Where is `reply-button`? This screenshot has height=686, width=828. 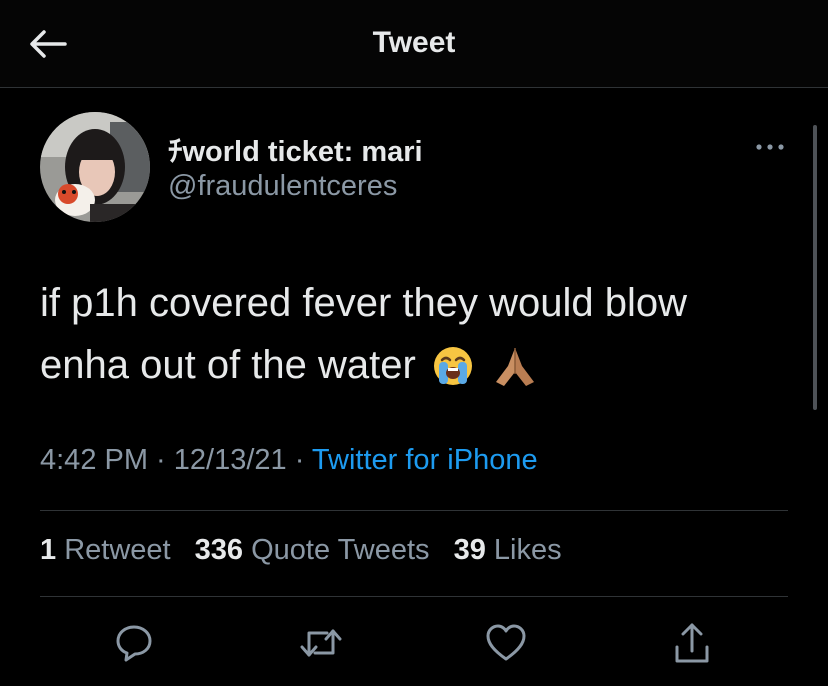 reply-button is located at coordinates (134, 643).